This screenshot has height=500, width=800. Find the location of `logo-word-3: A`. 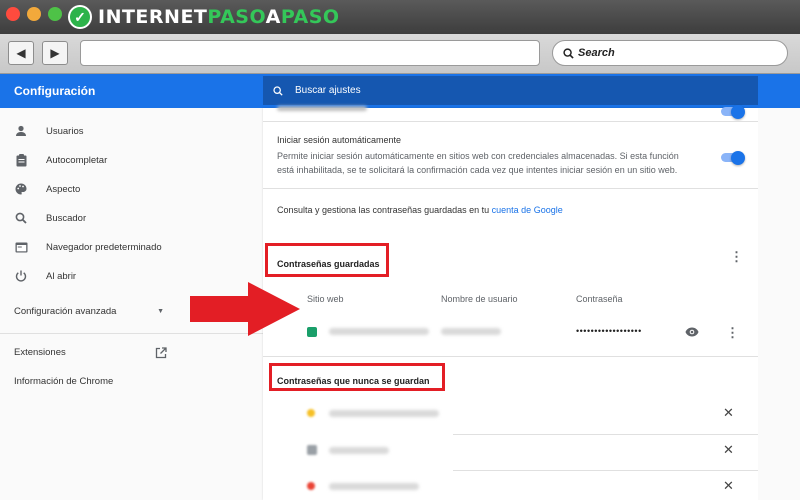

logo-word-3: A is located at coordinates (273, 17).